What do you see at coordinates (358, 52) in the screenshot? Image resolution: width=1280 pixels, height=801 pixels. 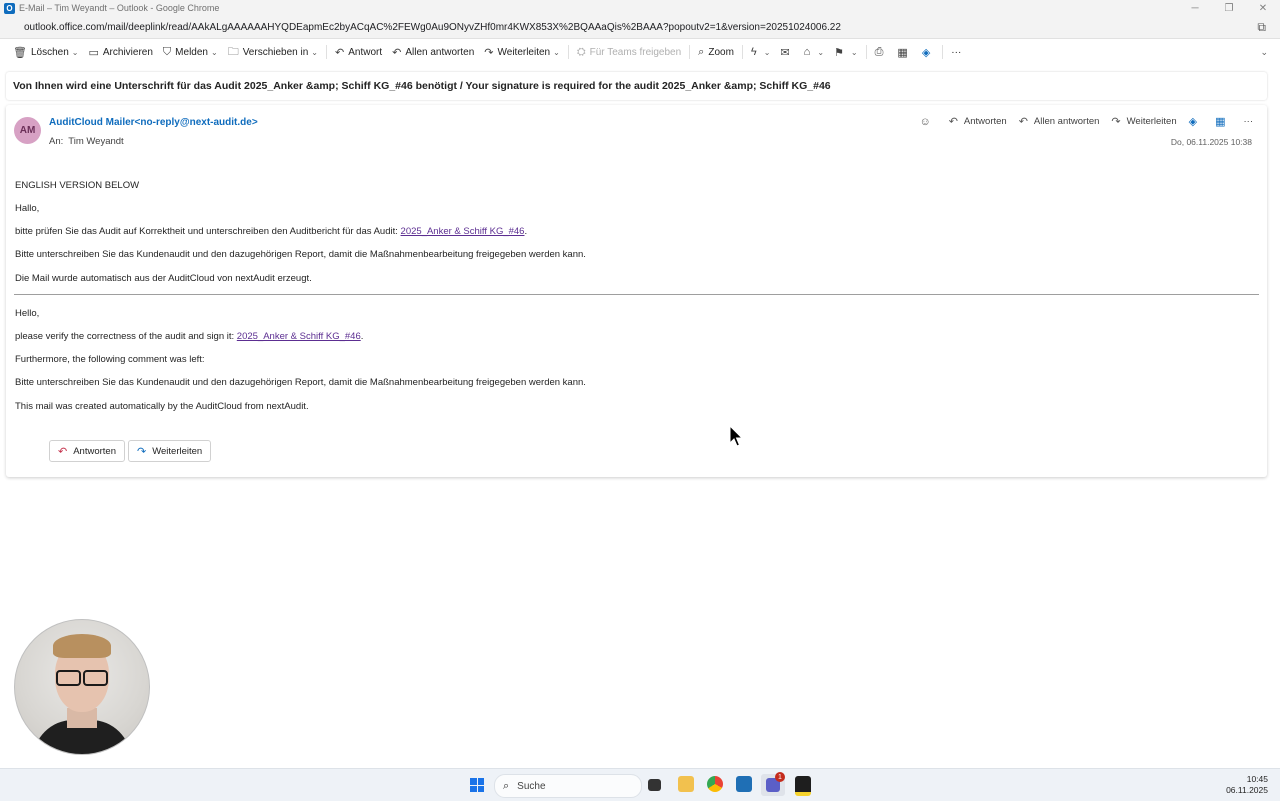 I see `reply-button: ↶ Antwort` at bounding box center [358, 52].